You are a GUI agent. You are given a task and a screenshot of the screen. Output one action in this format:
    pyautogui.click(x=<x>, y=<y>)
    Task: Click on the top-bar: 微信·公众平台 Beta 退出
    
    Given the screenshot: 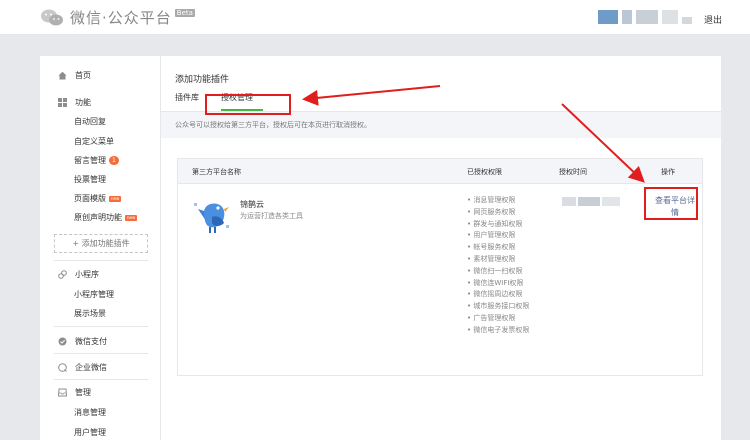 What is the action you would take?
    pyautogui.click(x=375, y=17)
    